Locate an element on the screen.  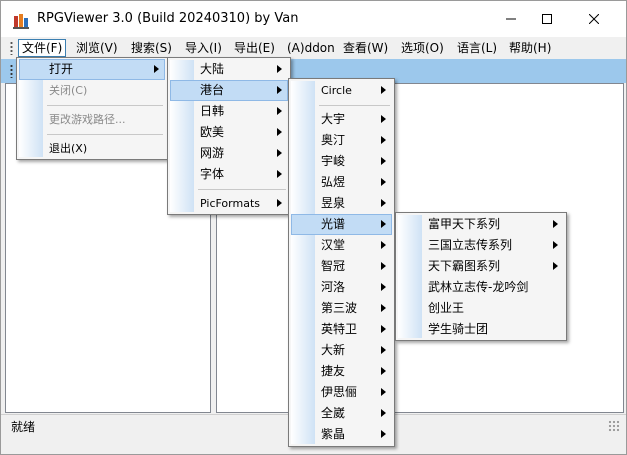
menu-addon: (A)ddon is located at coordinates (311, 48).